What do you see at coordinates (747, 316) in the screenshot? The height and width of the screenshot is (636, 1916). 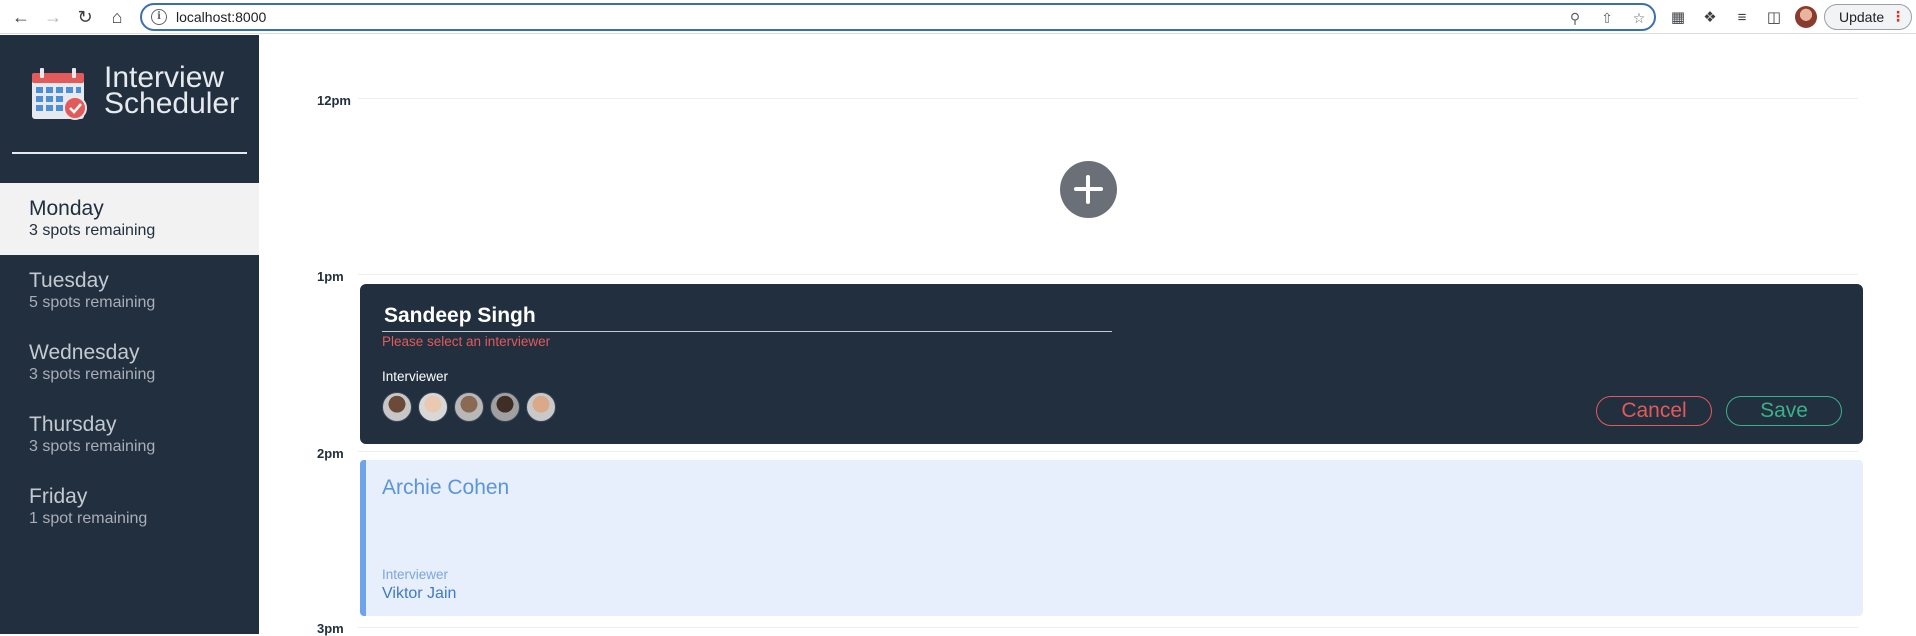 I see `student-name-input` at bounding box center [747, 316].